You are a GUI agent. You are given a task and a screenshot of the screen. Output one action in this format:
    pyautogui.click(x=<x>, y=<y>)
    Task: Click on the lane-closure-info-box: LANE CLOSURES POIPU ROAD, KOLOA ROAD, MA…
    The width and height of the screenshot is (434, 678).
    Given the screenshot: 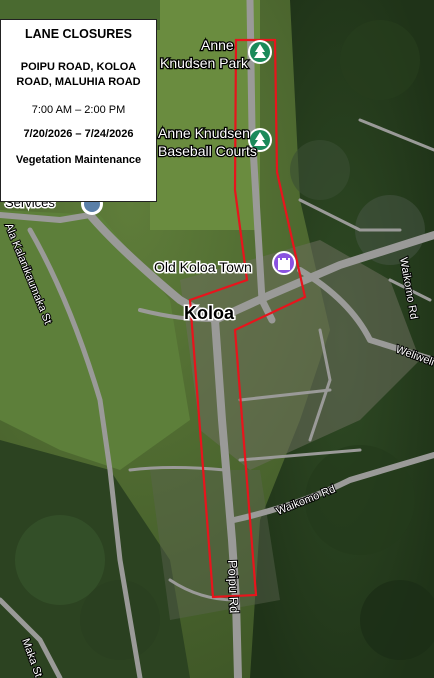 What is the action you would take?
    pyautogui.click(x=78, y=110)
    